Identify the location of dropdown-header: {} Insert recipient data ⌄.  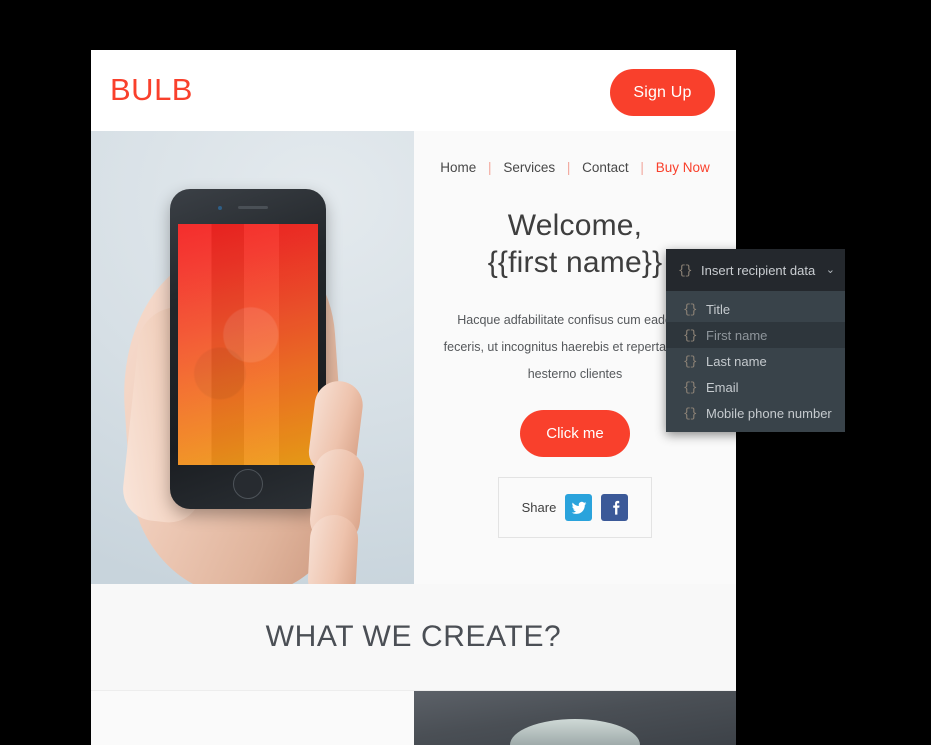
(755, 270).